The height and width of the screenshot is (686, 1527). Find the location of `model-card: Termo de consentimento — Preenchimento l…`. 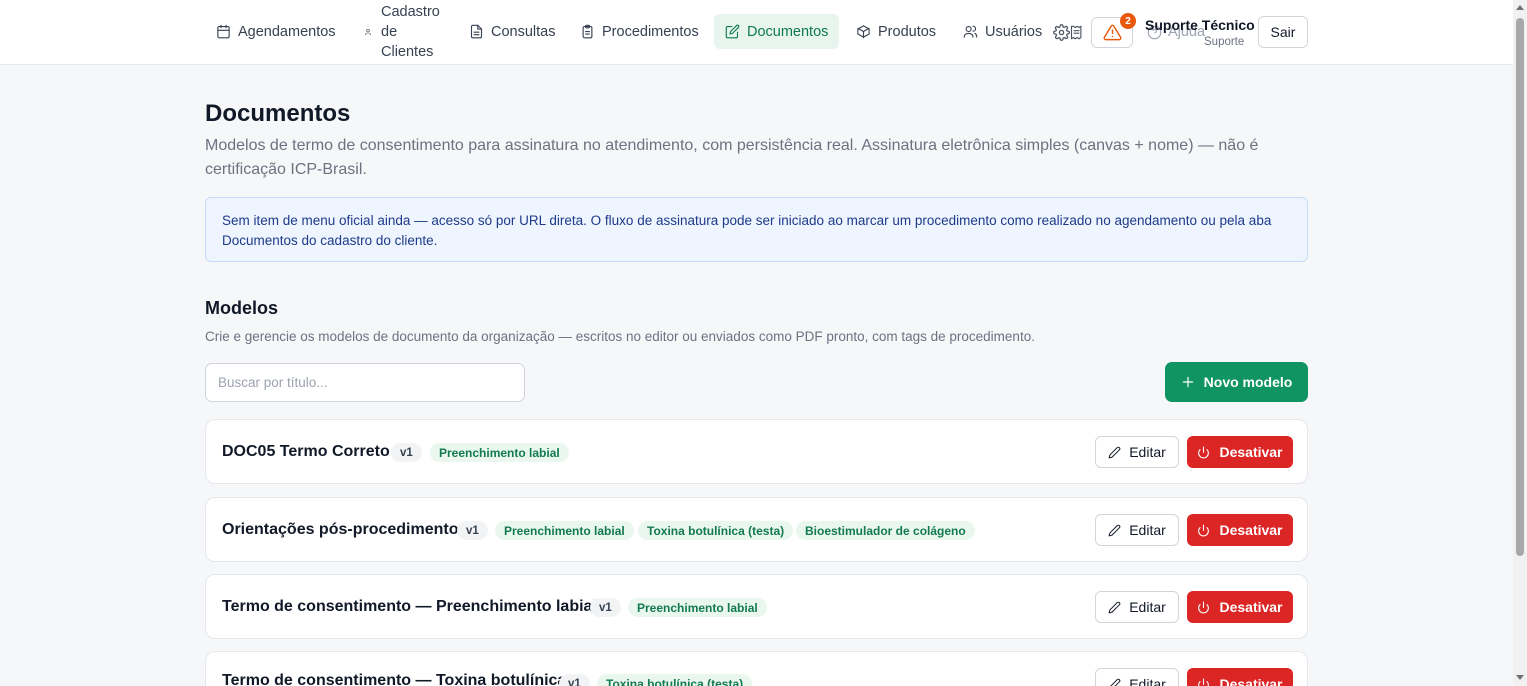

model-card: Termo de consentimento — Preenchimento l… is located at coordinates (756, 606).